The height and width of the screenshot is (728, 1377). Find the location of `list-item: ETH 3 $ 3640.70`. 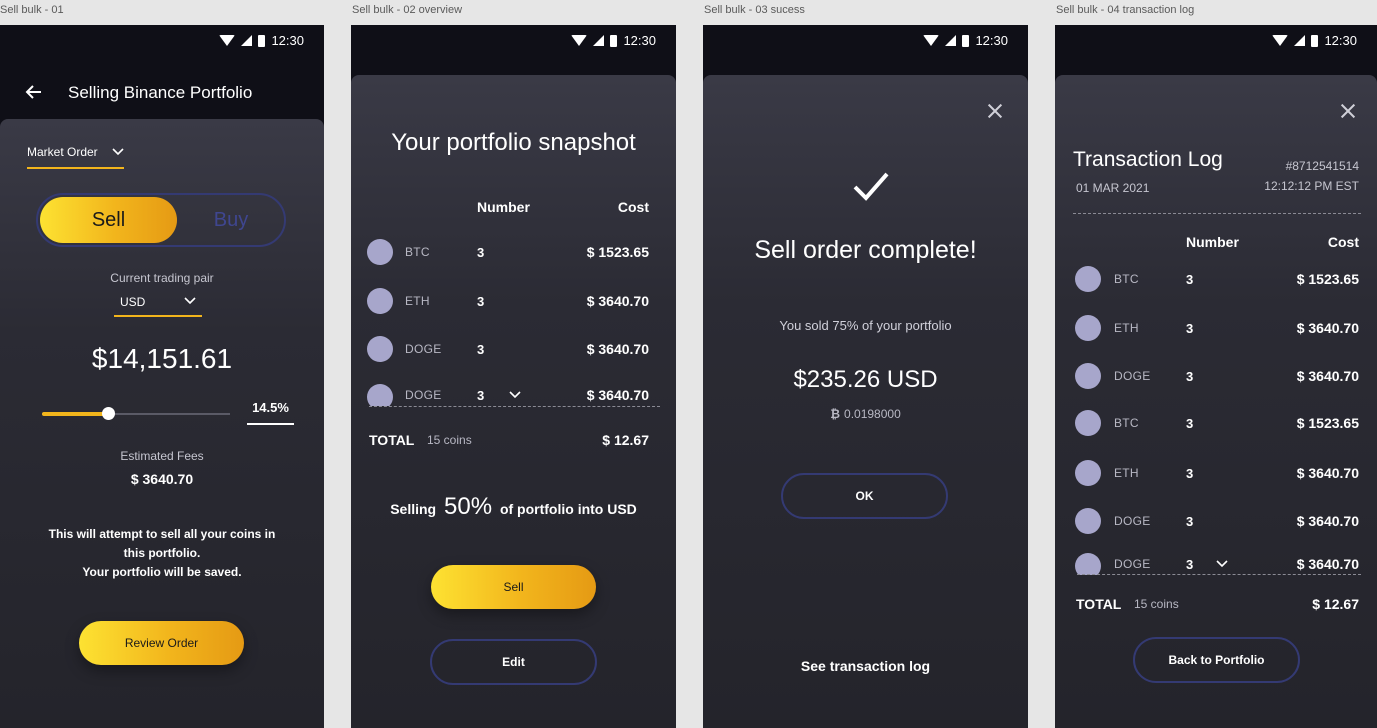

list-item: ETH 3 $ 3640.70 is located at coordinates (1216, 328).